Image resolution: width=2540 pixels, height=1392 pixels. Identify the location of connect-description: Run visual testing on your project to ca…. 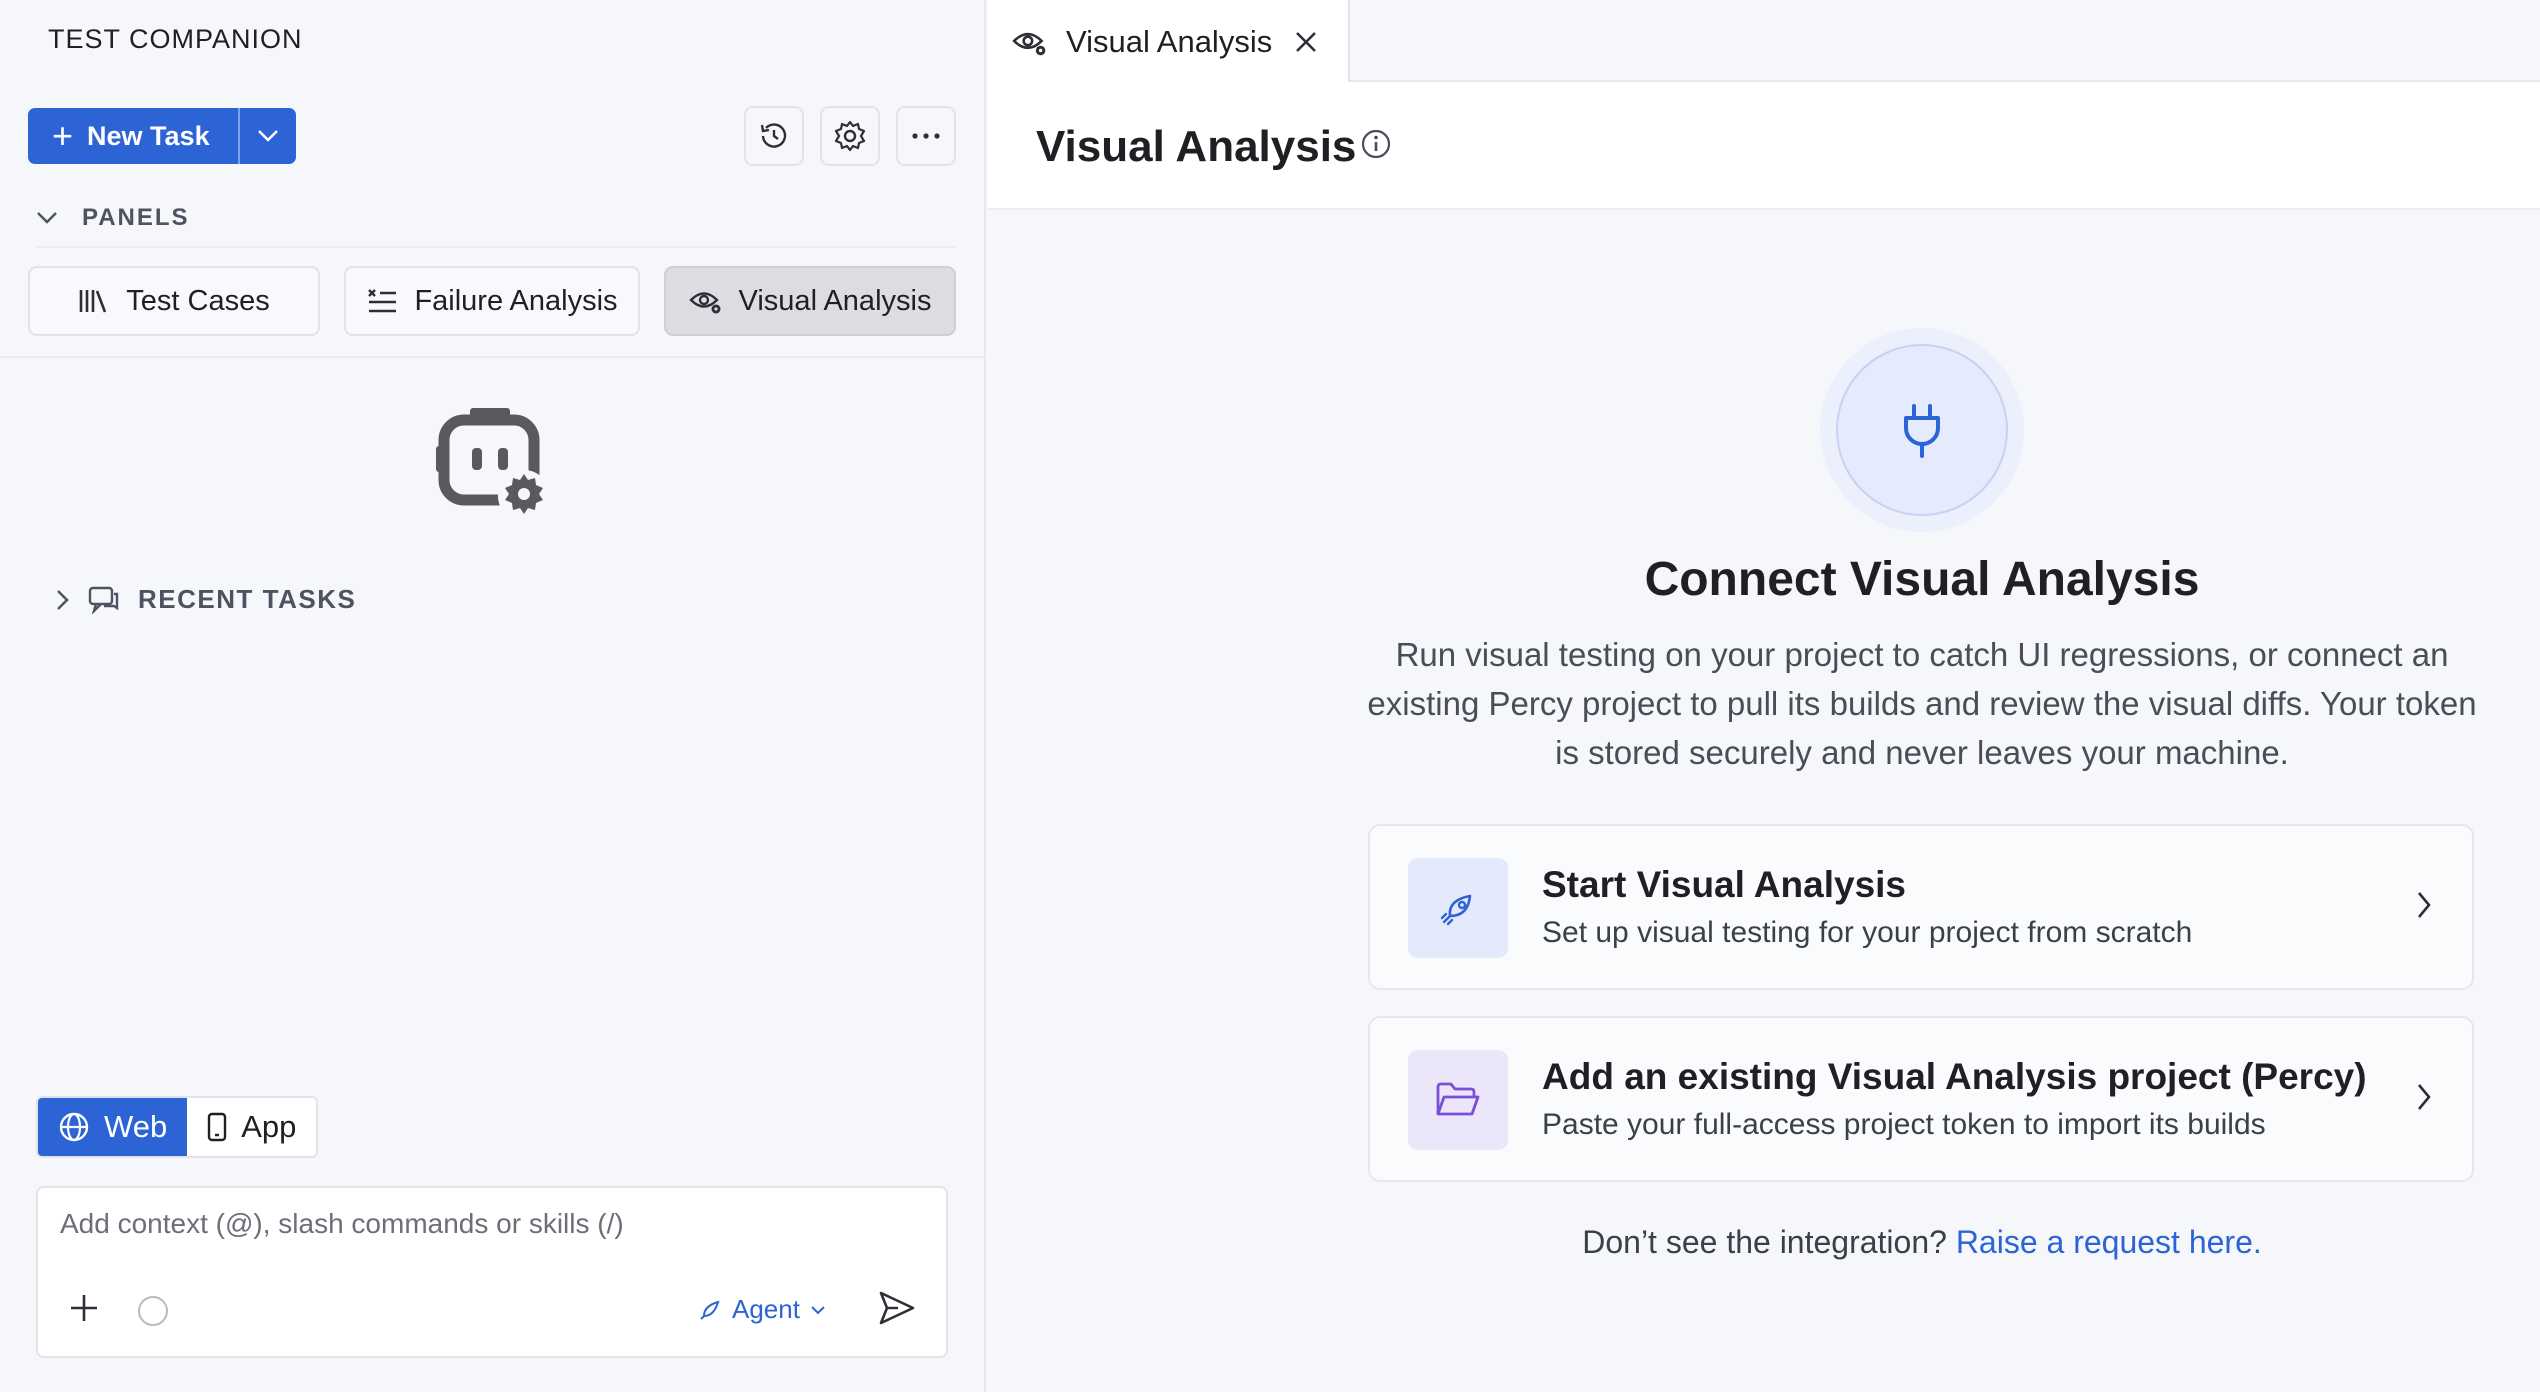
(1922, 703).